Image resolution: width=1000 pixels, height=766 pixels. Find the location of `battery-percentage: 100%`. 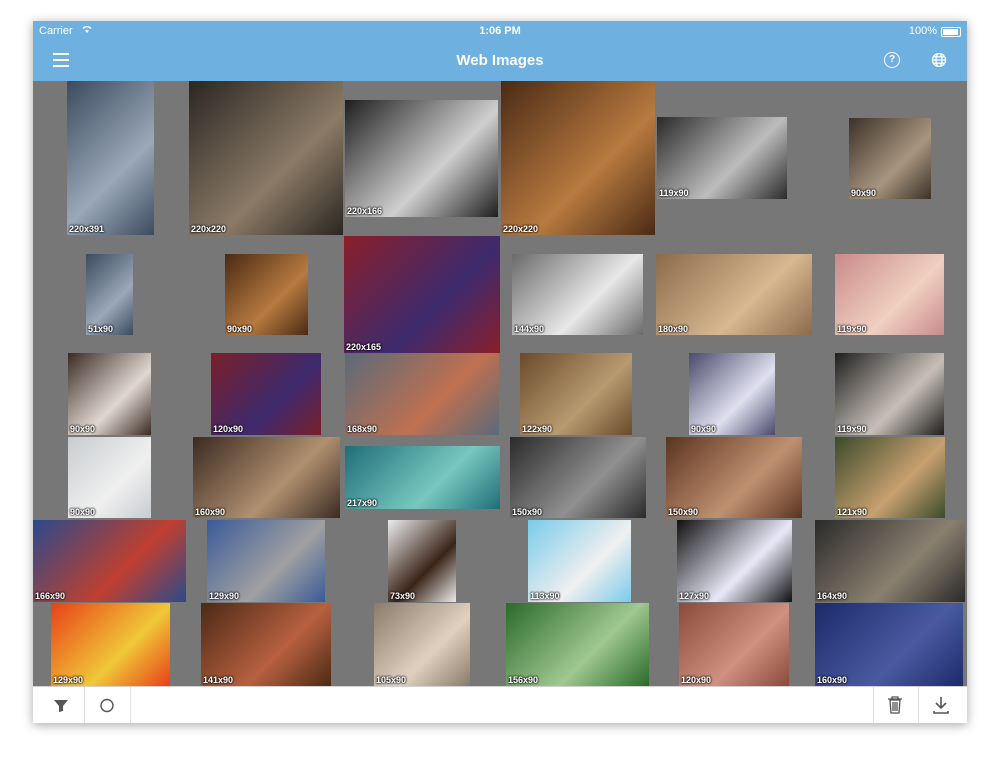

battery-percentage: 100% is located at coordinates (922, 31).